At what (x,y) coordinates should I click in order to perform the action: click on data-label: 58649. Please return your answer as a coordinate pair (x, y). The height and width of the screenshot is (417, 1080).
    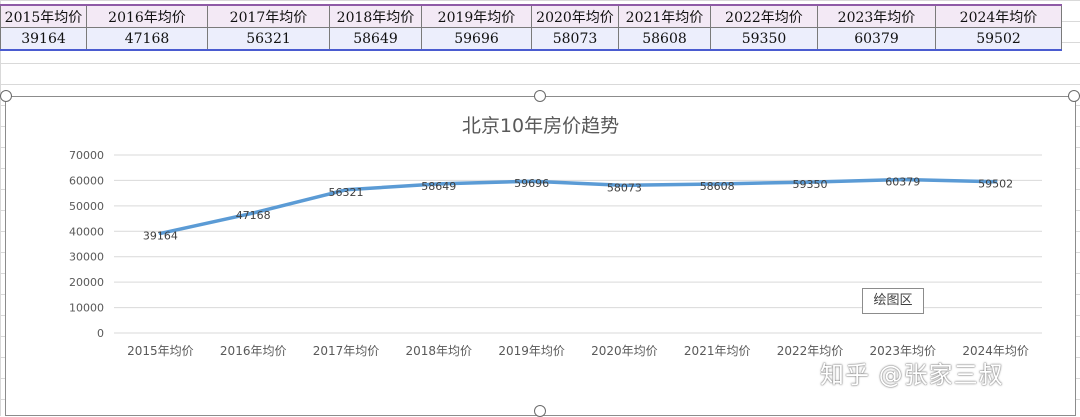
    Looking at the image, I should click on (438, 186).